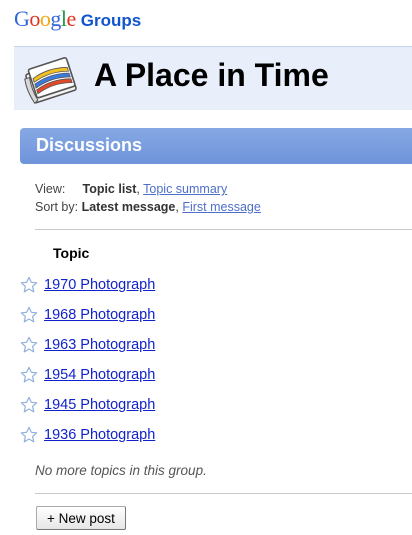 The image size is (412, 535). I want to click on list-item: 1945 Photograph, so click(216, 405).